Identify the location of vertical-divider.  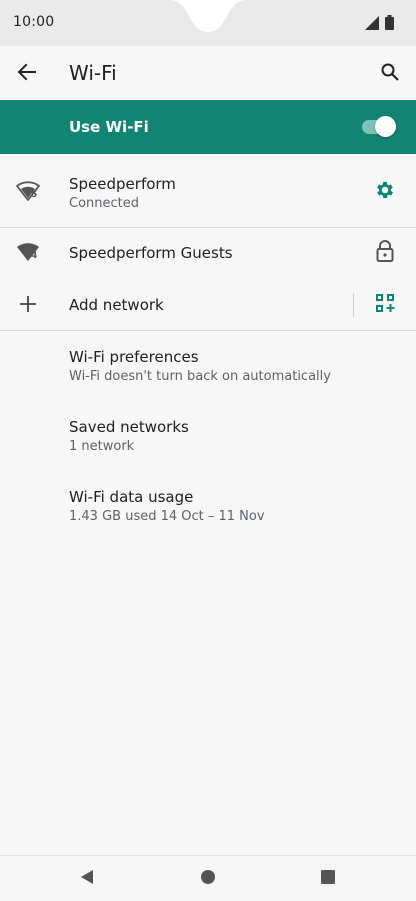
(353, 305).